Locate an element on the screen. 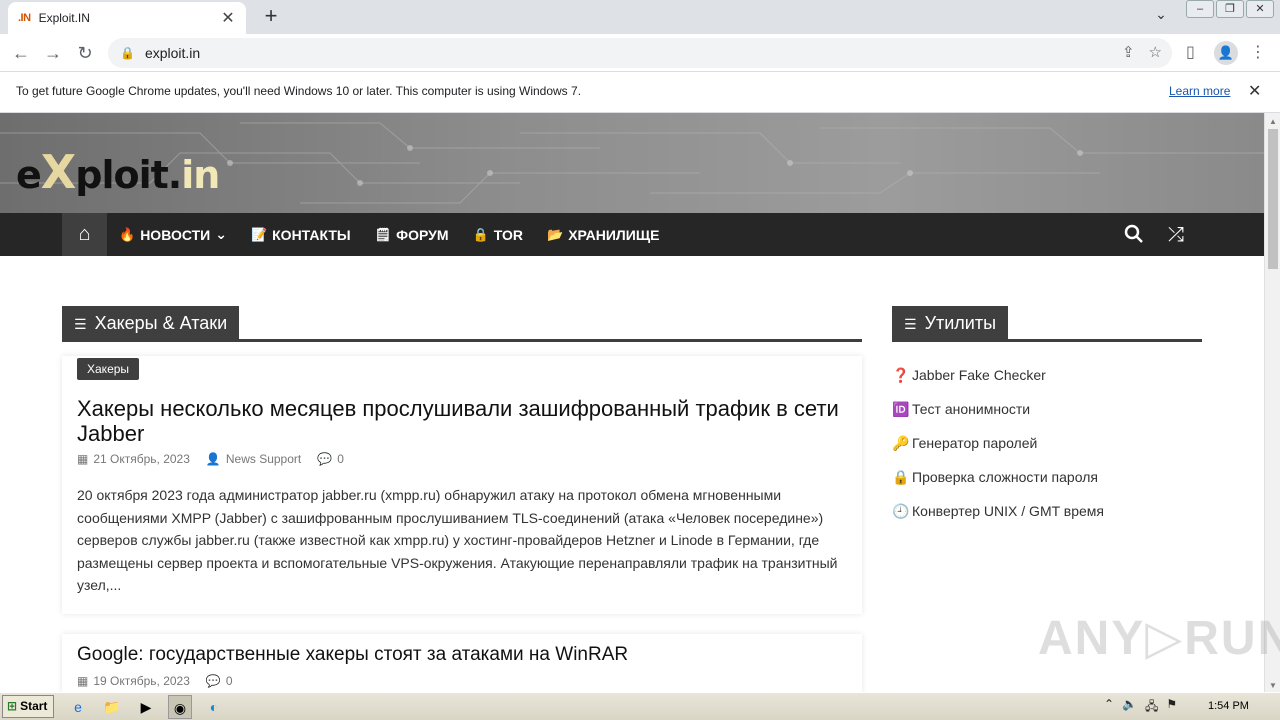 The image size is (1280, 720). nav-item-news: 🔥 НОВОСТИ ⌄ is located at coordinates (173, 234).